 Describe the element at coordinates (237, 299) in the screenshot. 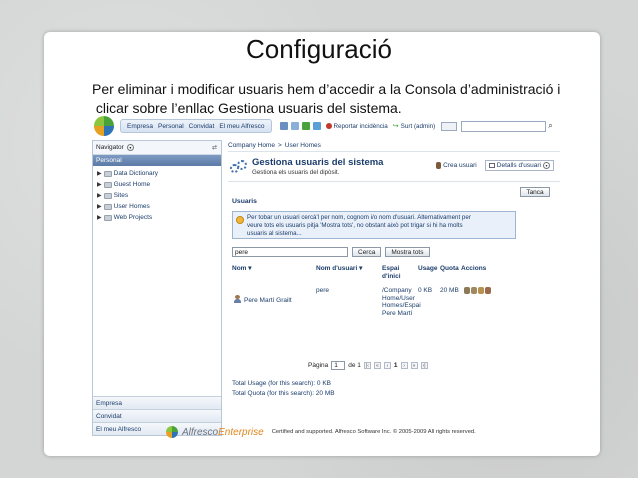

I see `user-icon` at that location.